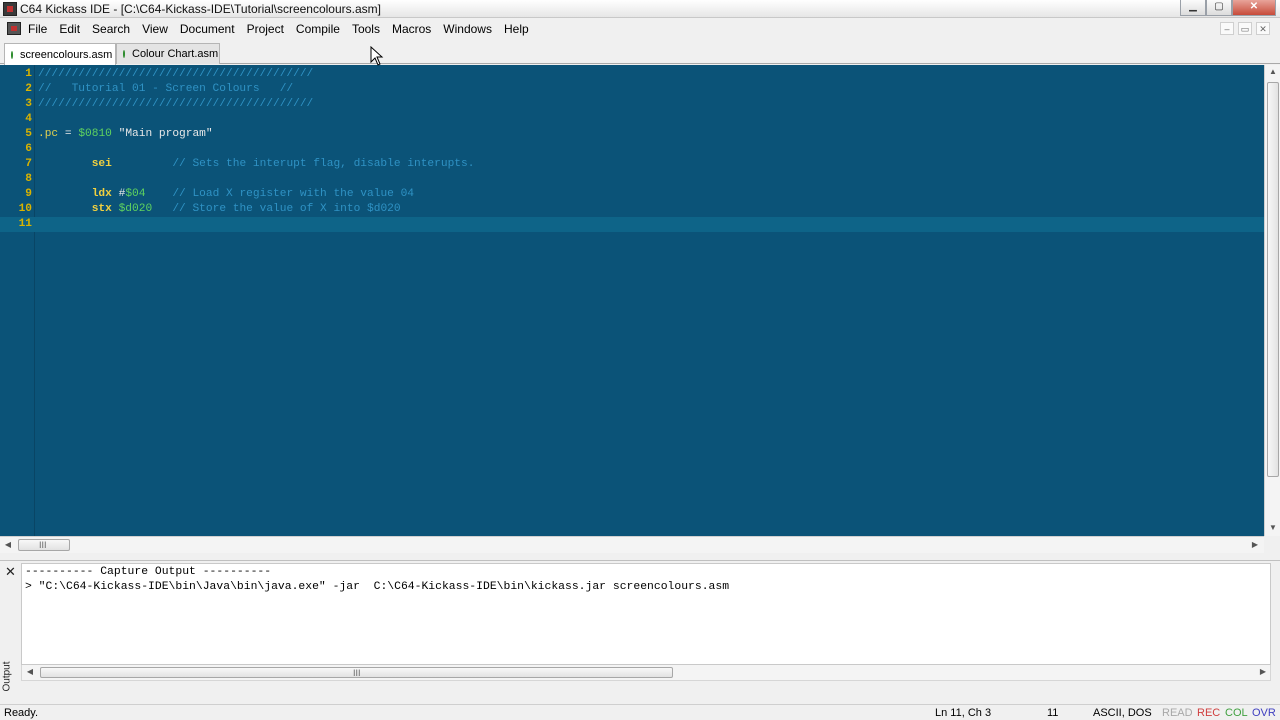  Describe the element at coordinates (632, 224) in the screenshot. I see `code-line: 11` at that location.